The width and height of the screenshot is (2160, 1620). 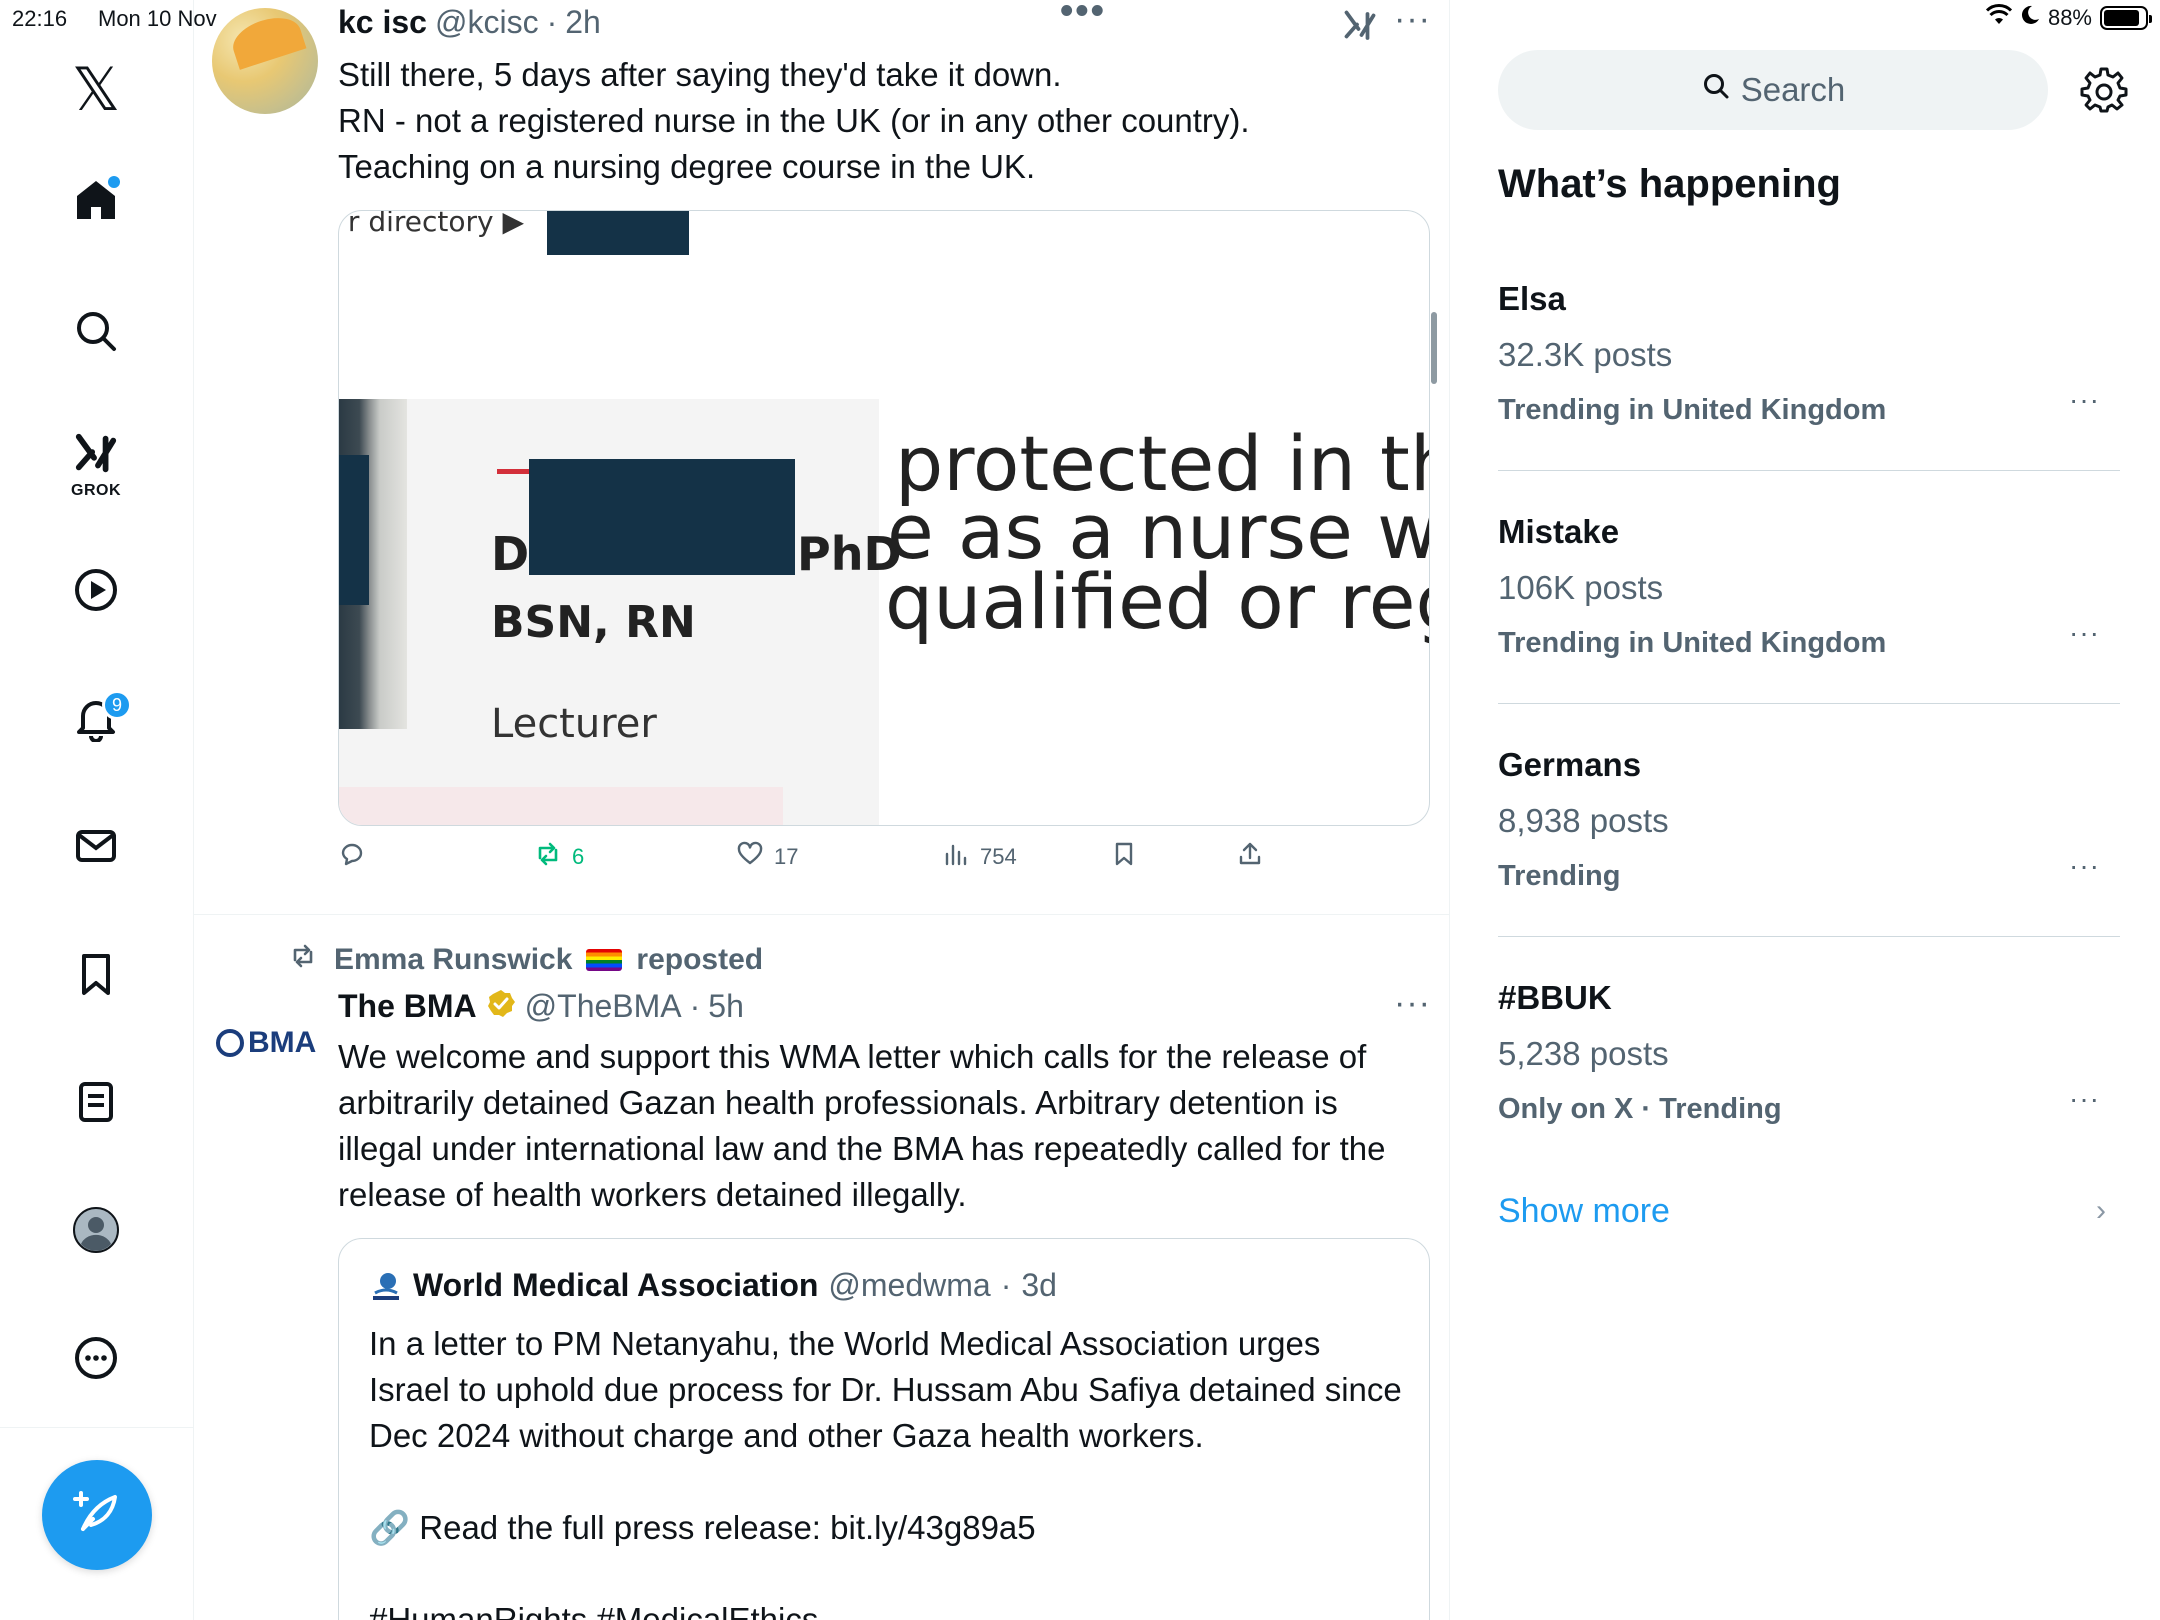 I want to click on handle: @TheBMA, so click(x=603, y=1006).